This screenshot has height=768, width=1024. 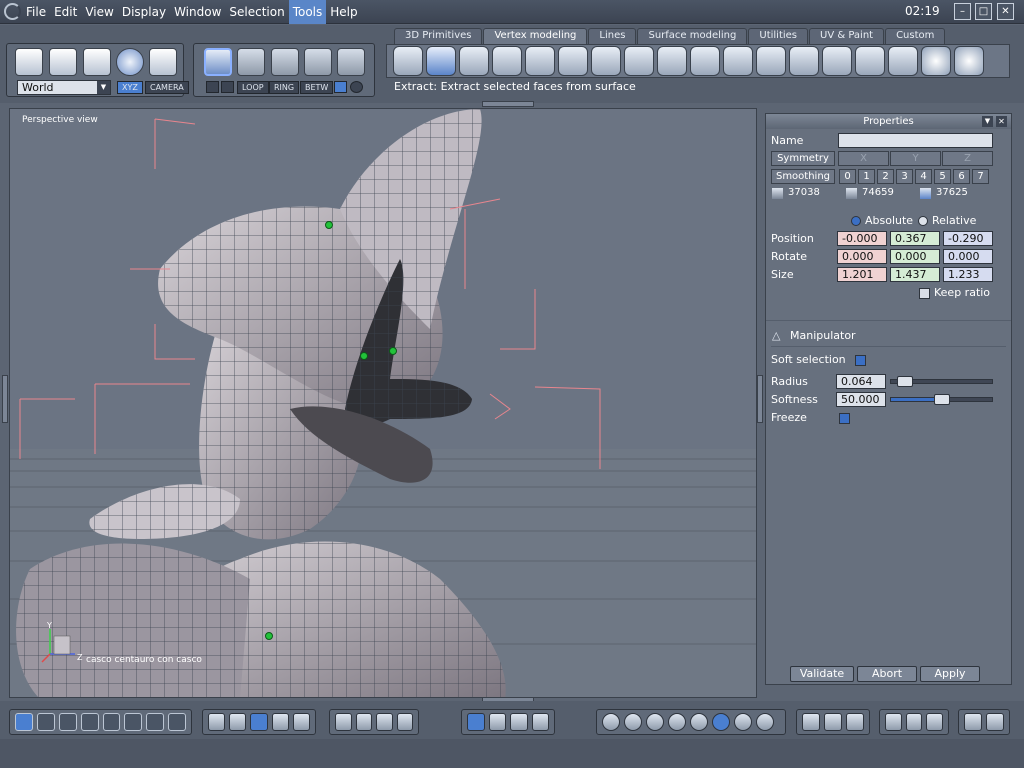 What do you see at coordinates (97, 62) in the screenshot?
I see `paint-select-icon` at bounding box center [97, 62].